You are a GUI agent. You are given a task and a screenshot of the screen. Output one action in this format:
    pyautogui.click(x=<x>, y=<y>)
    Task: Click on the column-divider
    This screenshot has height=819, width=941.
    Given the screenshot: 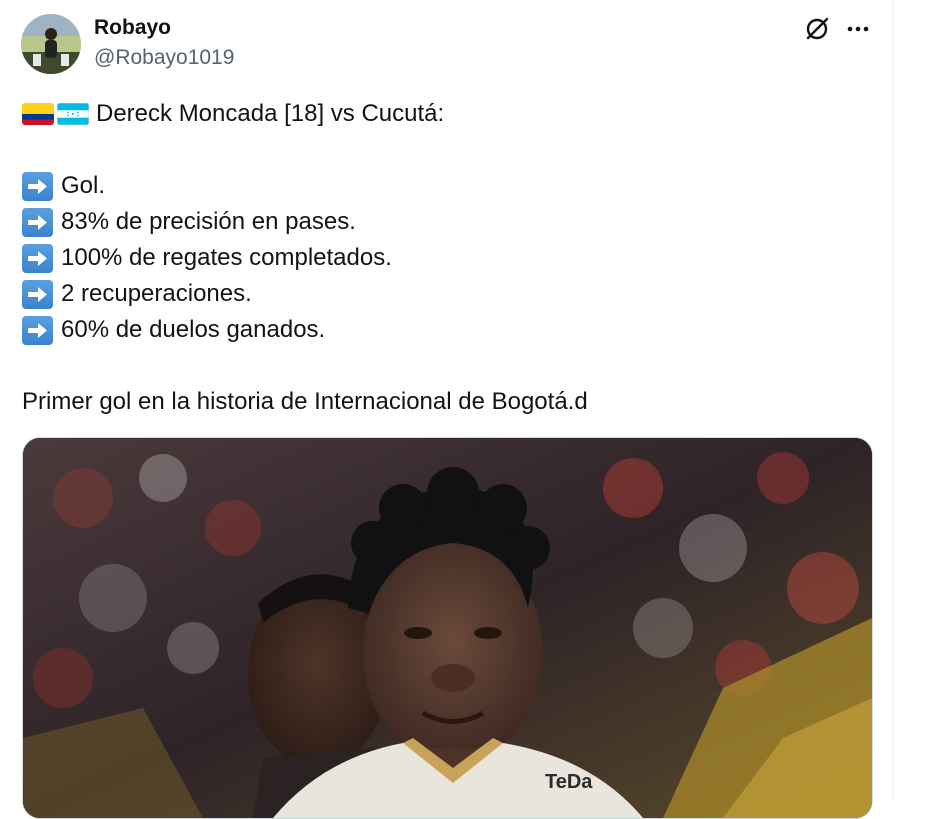 What is the action you would take?
    pyautogui.click(x=893, y=400)
    